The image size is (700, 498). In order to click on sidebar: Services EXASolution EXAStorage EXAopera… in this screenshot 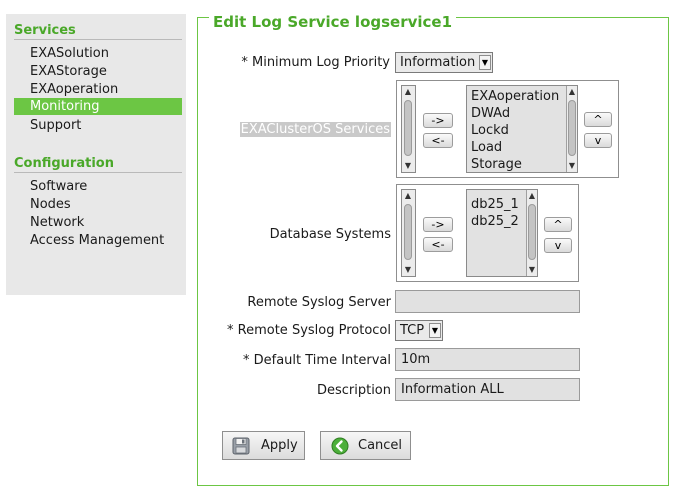, I will do `click(96, 154)`.